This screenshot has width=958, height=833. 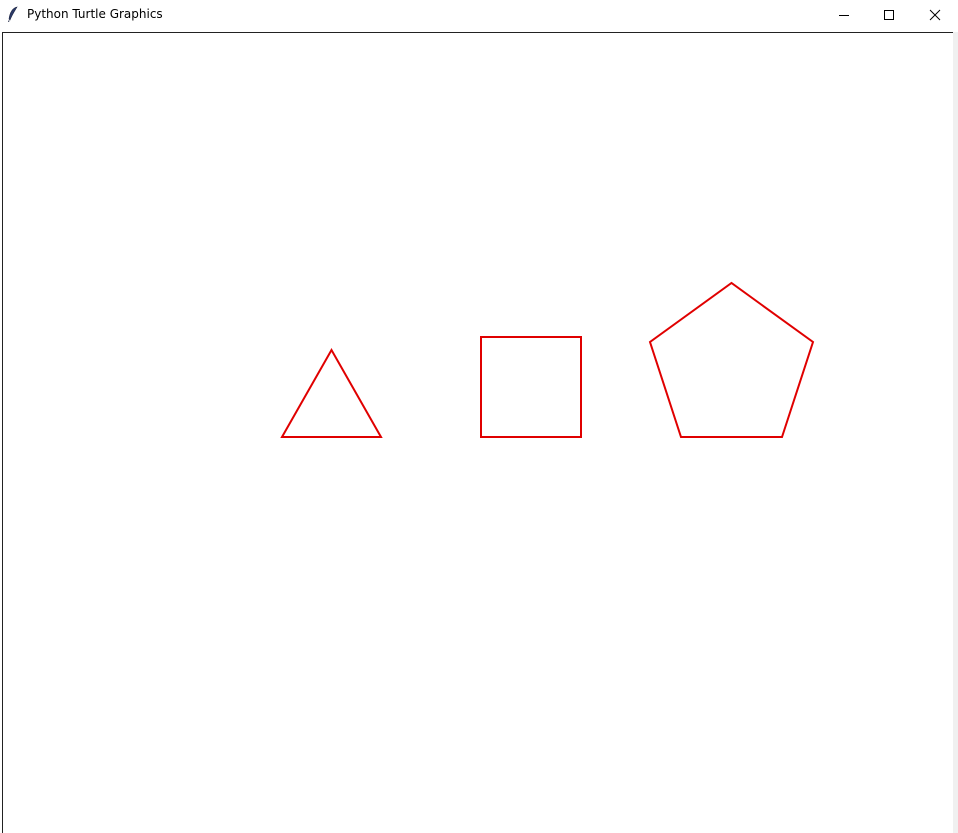 I want to click on drawing-layer, so click(x=547, y=359).